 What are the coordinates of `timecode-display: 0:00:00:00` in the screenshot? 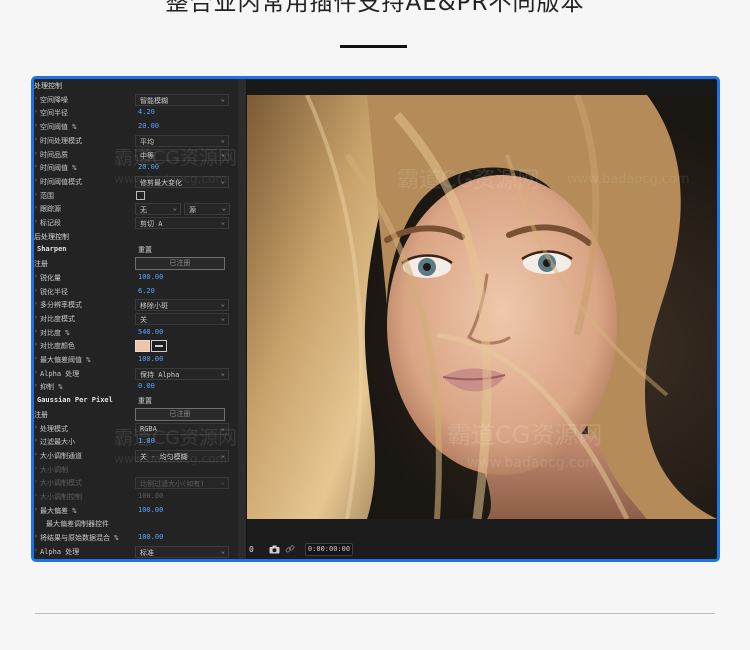 It's located at (329, 549).